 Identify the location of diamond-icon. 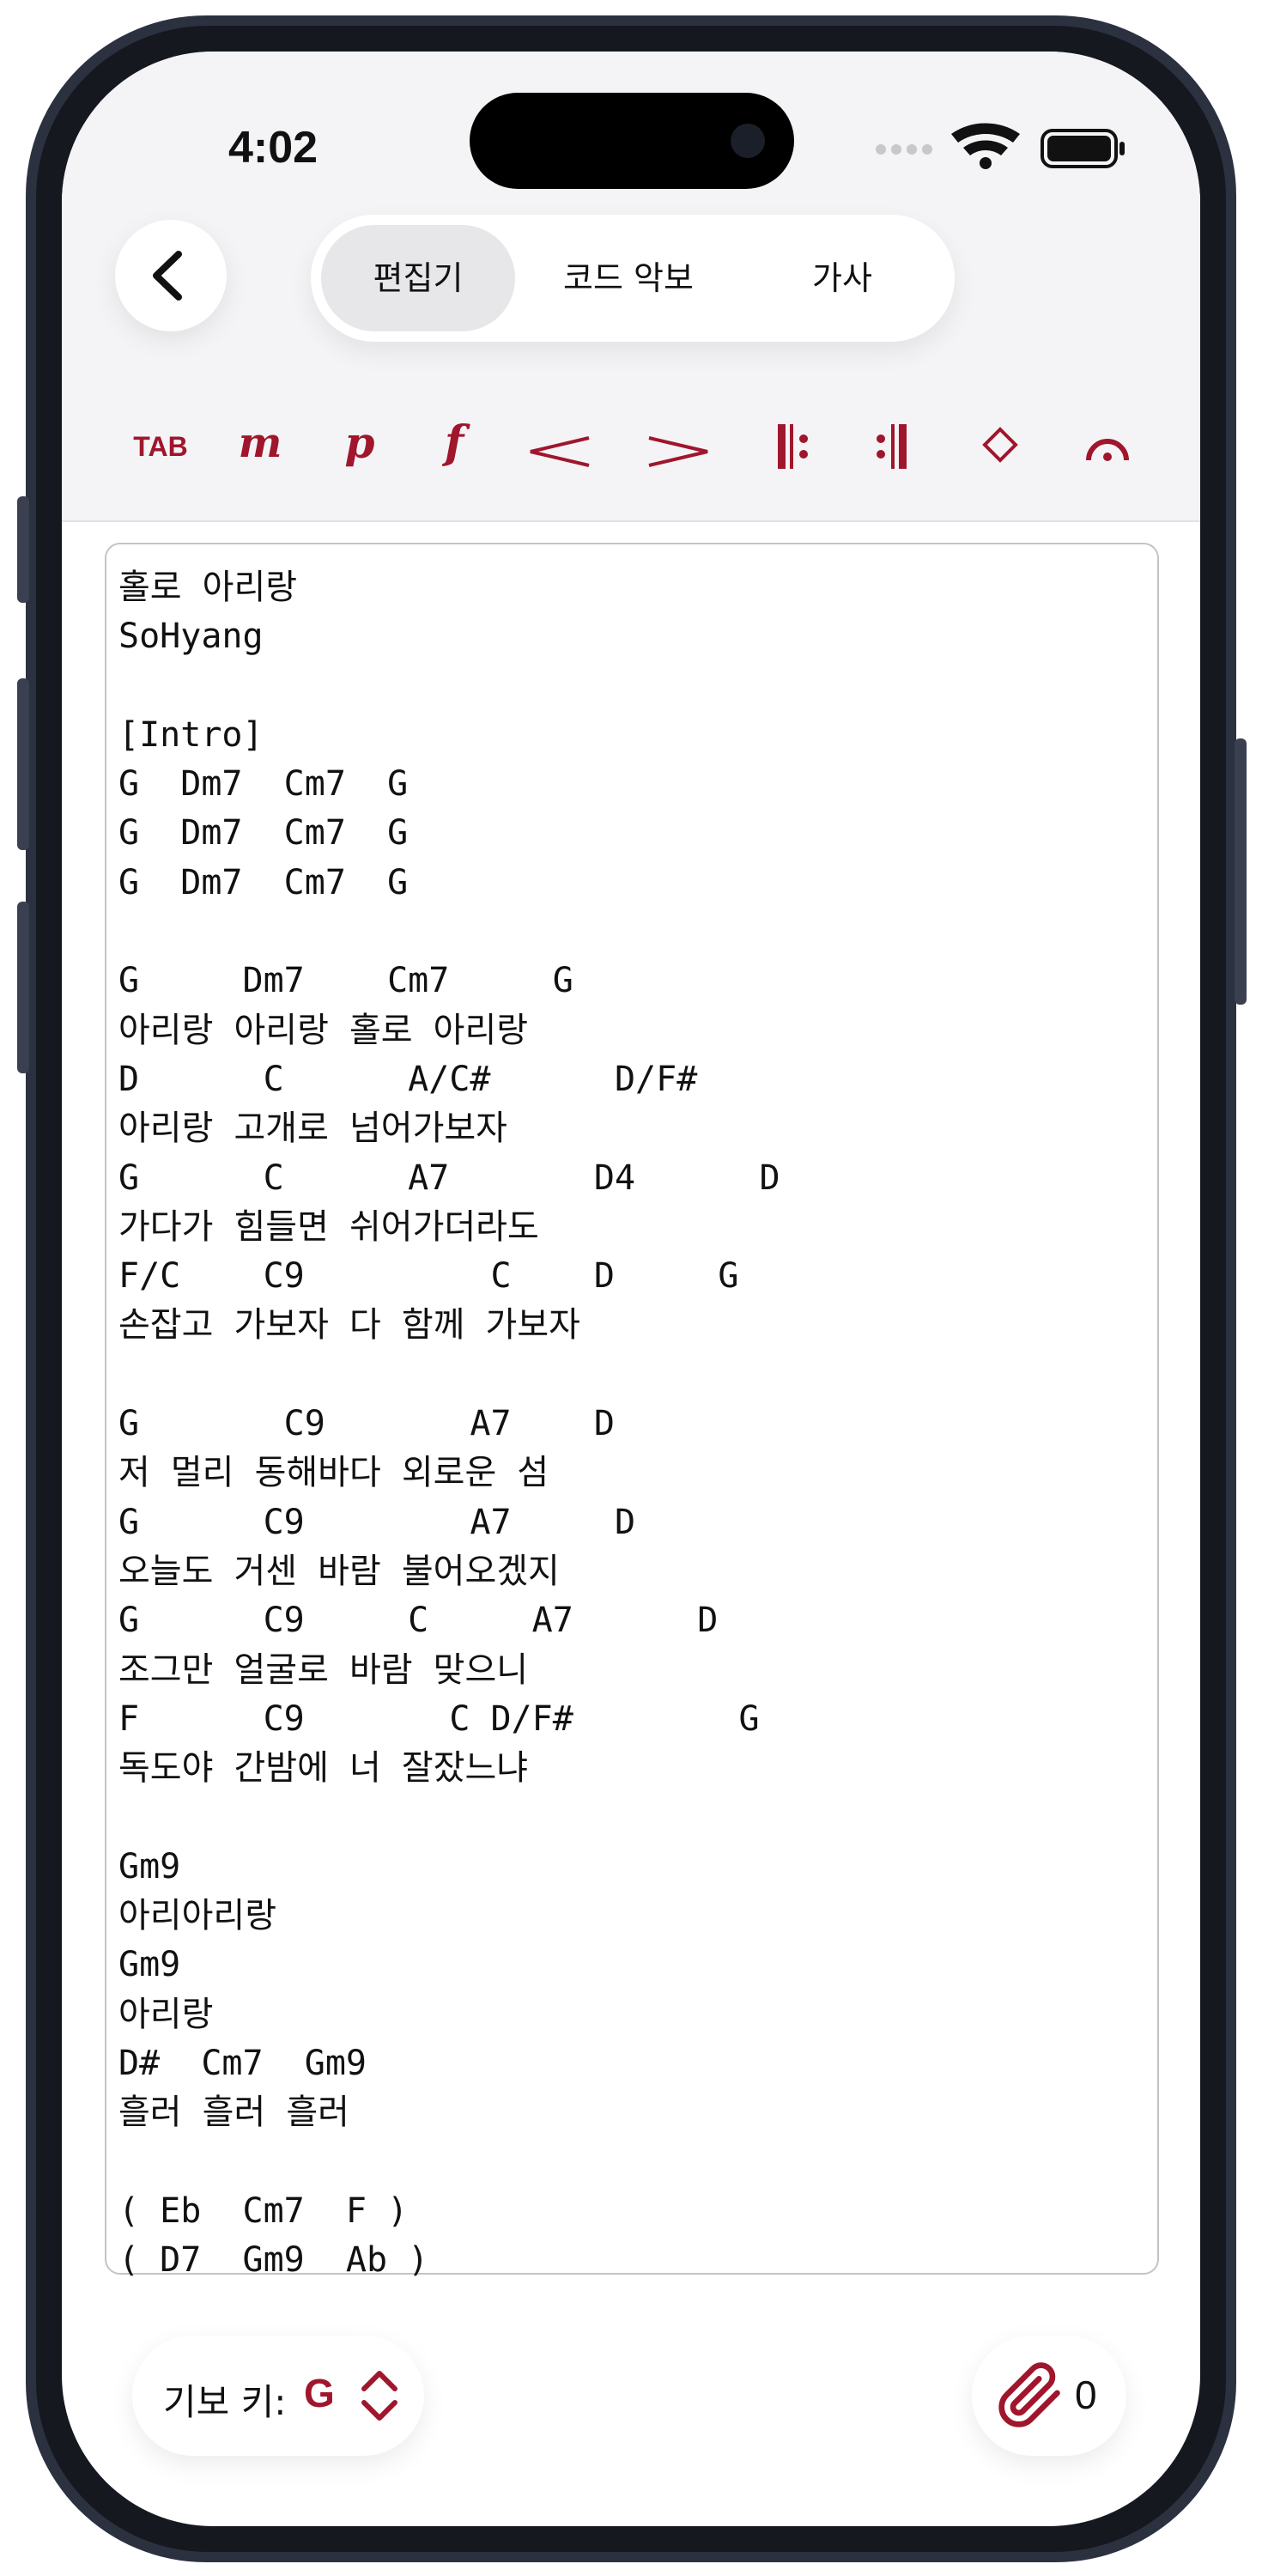
(1000, 445).